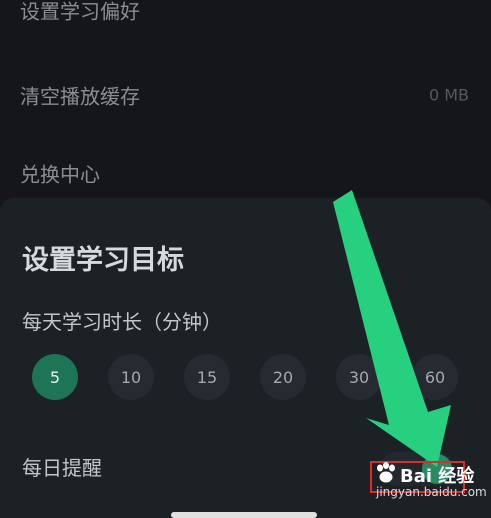 The width and height of the screenshot is (491, 518). Describe the element at coordinates (283, 377) in the screenshot. I see `duration-option-20: 20` at that location.